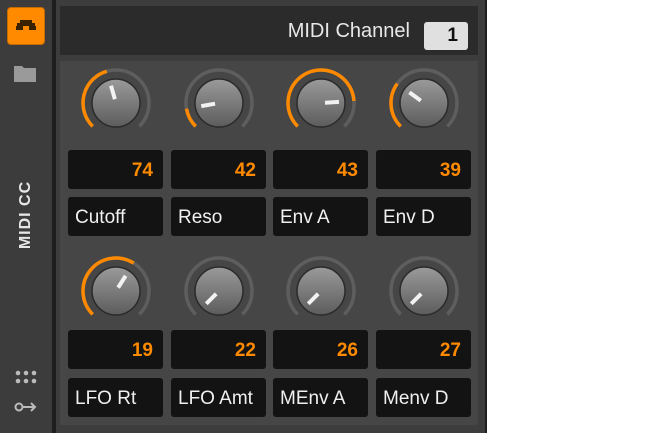  What do you see at coordinates (26, 377) in the screenshot?
I see `grid-dots-icon` at bounding box center [26, 377].